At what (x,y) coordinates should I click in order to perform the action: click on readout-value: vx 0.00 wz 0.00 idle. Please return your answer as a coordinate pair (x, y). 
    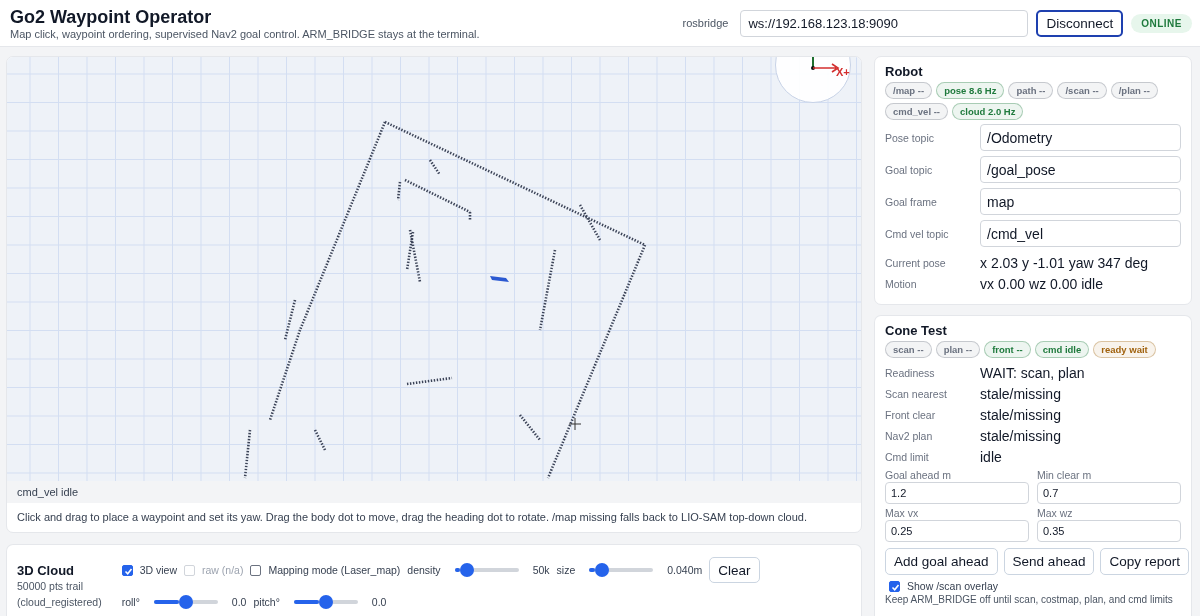
    Looking at the image, I should click on (1042, 283).